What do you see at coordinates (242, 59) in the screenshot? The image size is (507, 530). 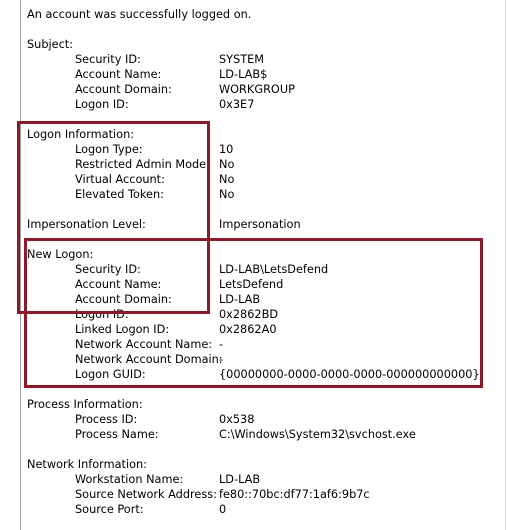 I see `field-value: SYSTEM` at bounding box center [242, 59].